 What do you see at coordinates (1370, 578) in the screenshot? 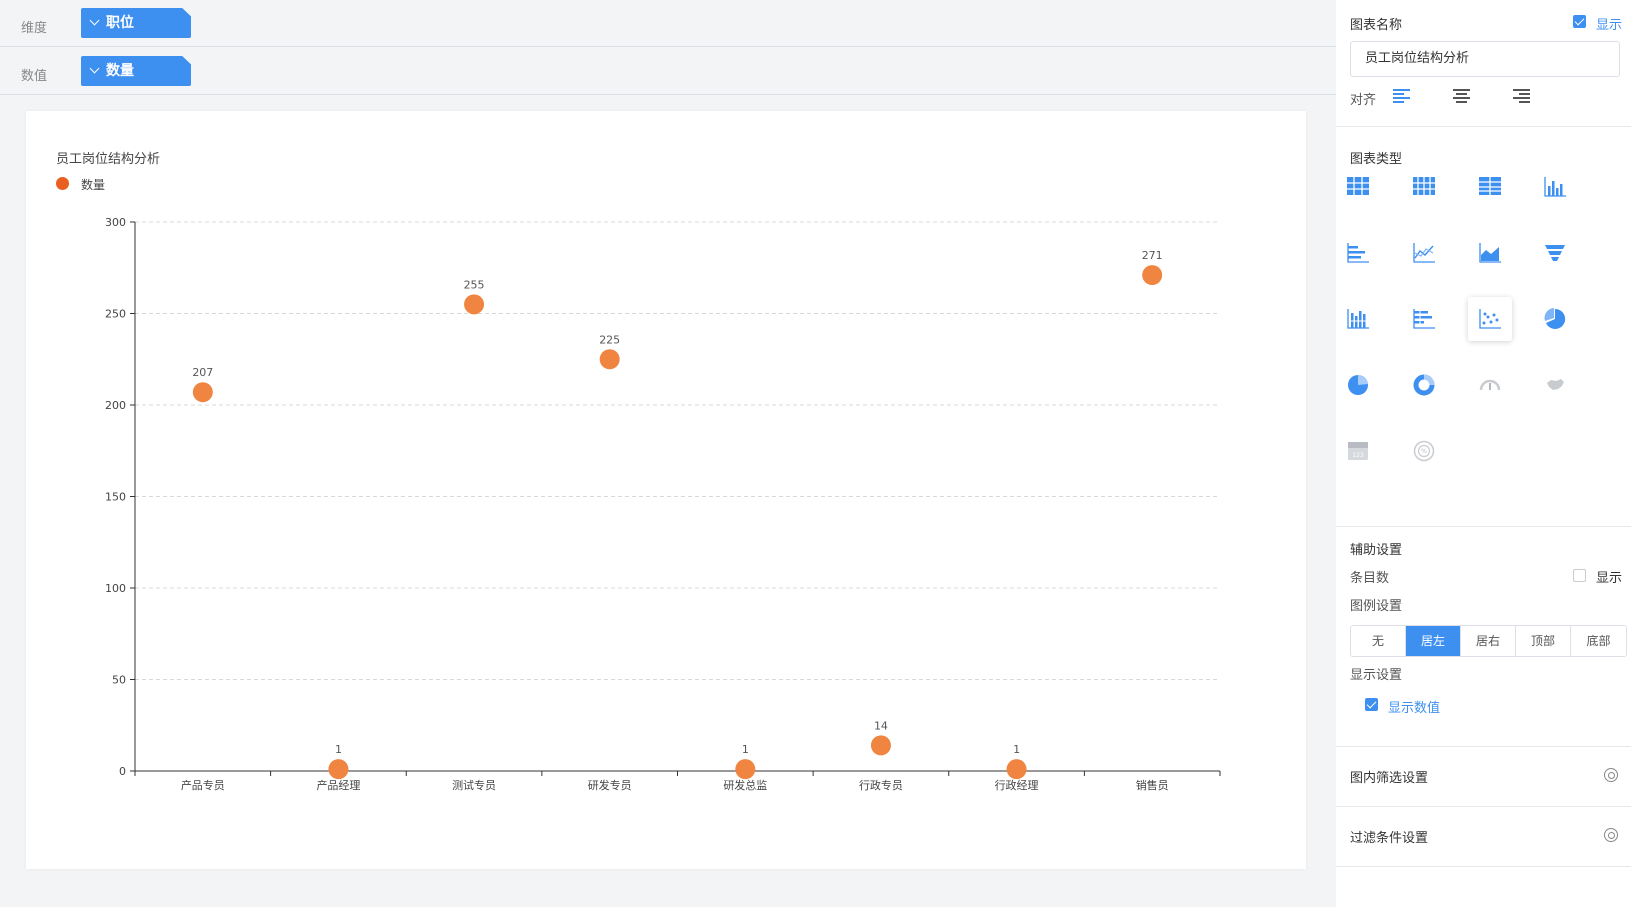
I see `item-count-label: 条目数` at bounding box center [1370, 578].